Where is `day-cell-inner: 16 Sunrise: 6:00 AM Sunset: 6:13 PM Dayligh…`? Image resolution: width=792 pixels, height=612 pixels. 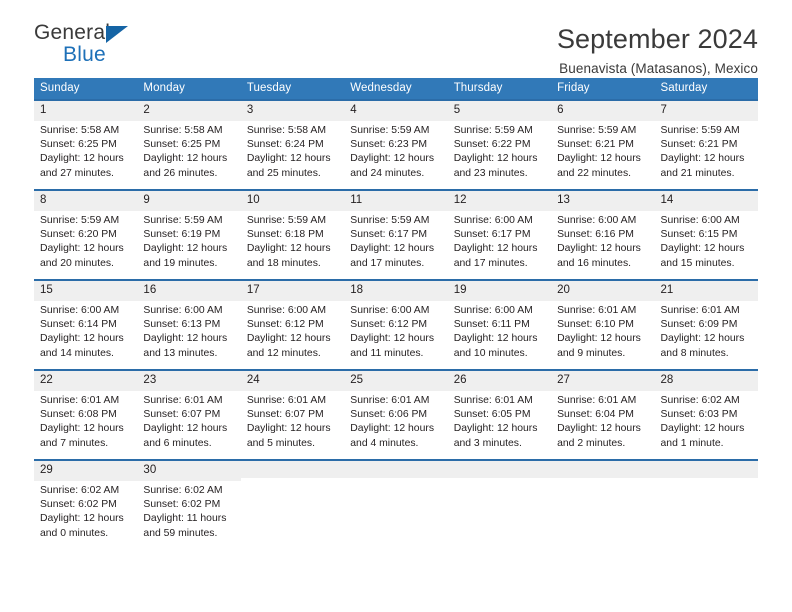
day-cell-inner: 16 Sunrise: 6:00 AM Sunset: 6:13 PM Dayligh… is located at coordinates (189, 325).